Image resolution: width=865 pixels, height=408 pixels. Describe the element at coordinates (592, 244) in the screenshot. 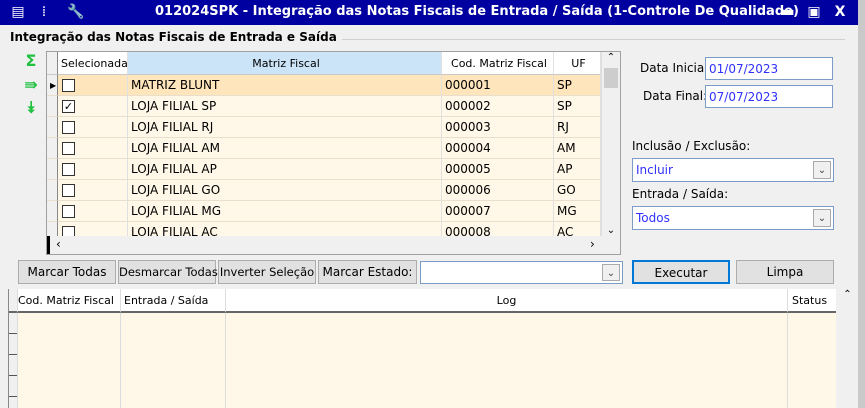

I see `scroll-right-icon: ›` at that location.